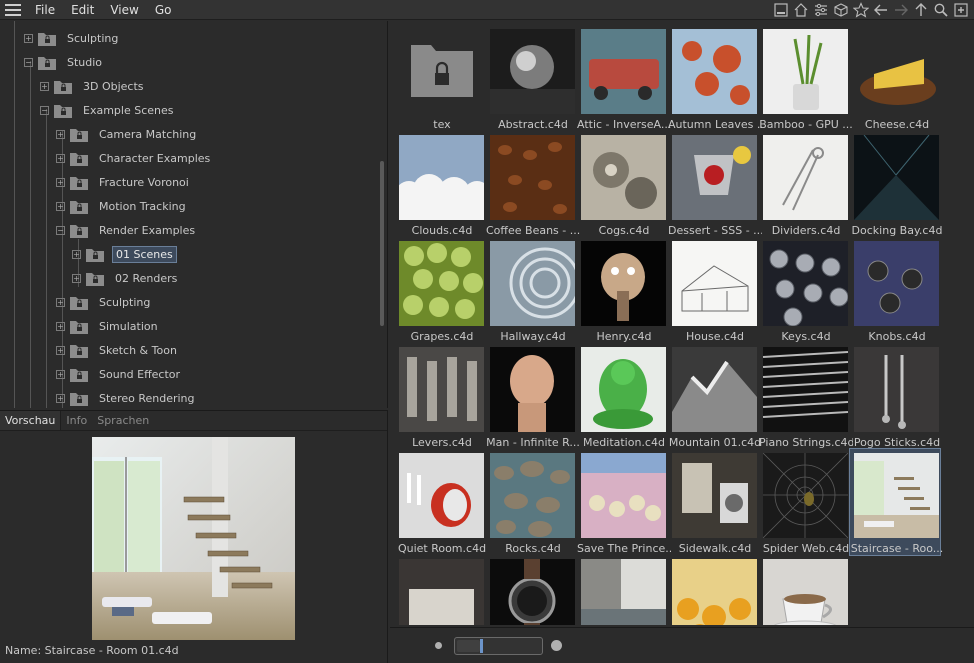 The width and height of the screenshot is (974, 663). What do you see at coordinates (781, 10) in the screenshot?
I see `minimize-panel-icon` at bounding box center [781, 10].